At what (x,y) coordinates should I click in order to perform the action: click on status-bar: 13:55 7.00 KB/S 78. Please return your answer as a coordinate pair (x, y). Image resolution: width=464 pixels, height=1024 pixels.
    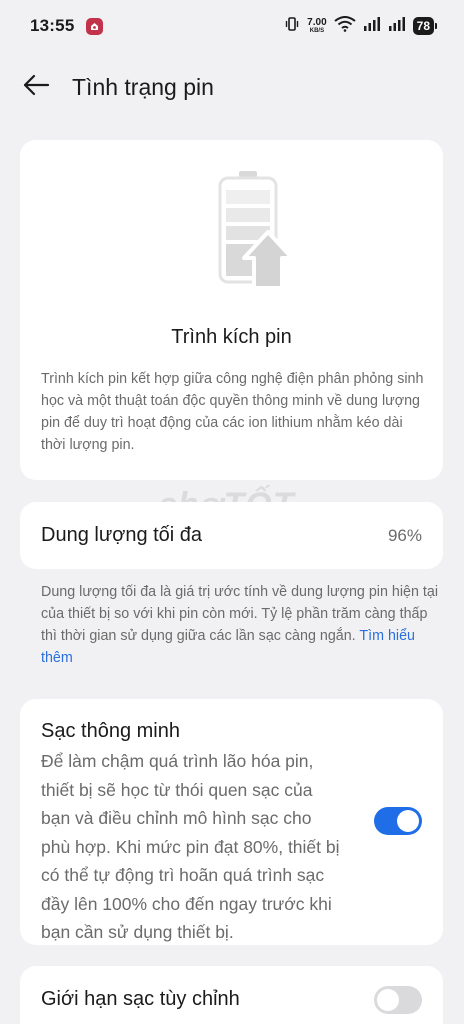
    Looking at the image, I should click on (232, 26).